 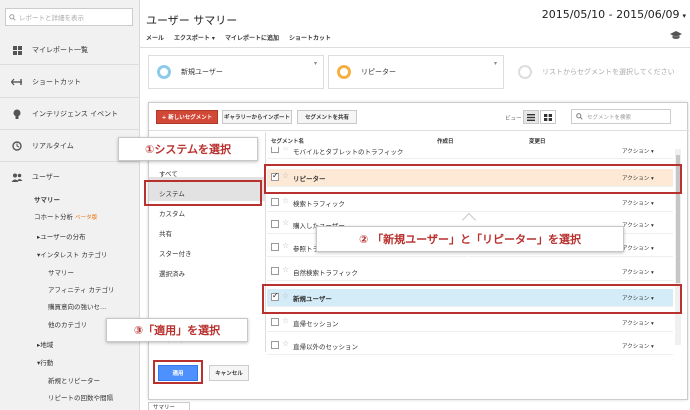 I want to click on segment-chip-empty: リストからセグメントを選択してください, so click(x=598, y=72).